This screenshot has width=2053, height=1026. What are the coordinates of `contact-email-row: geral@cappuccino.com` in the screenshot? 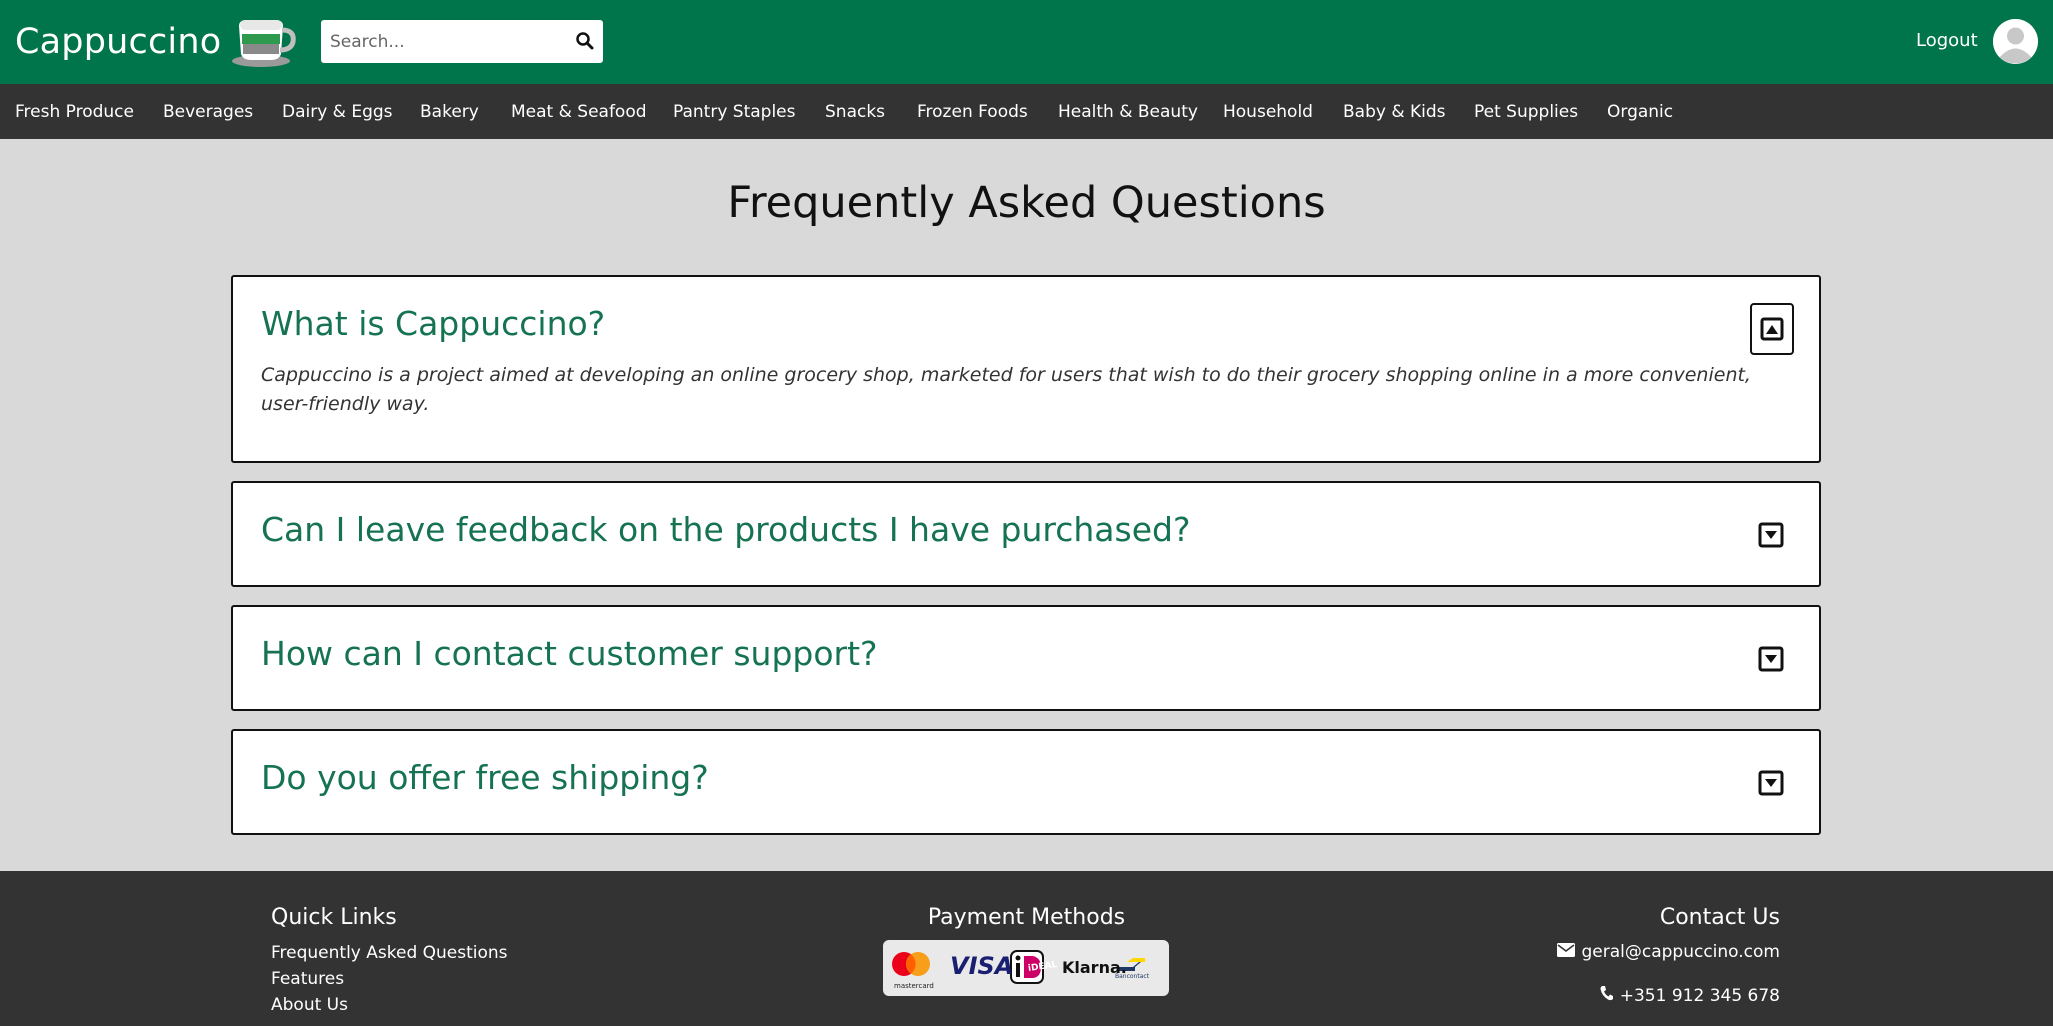 It's located at (1668, 952).